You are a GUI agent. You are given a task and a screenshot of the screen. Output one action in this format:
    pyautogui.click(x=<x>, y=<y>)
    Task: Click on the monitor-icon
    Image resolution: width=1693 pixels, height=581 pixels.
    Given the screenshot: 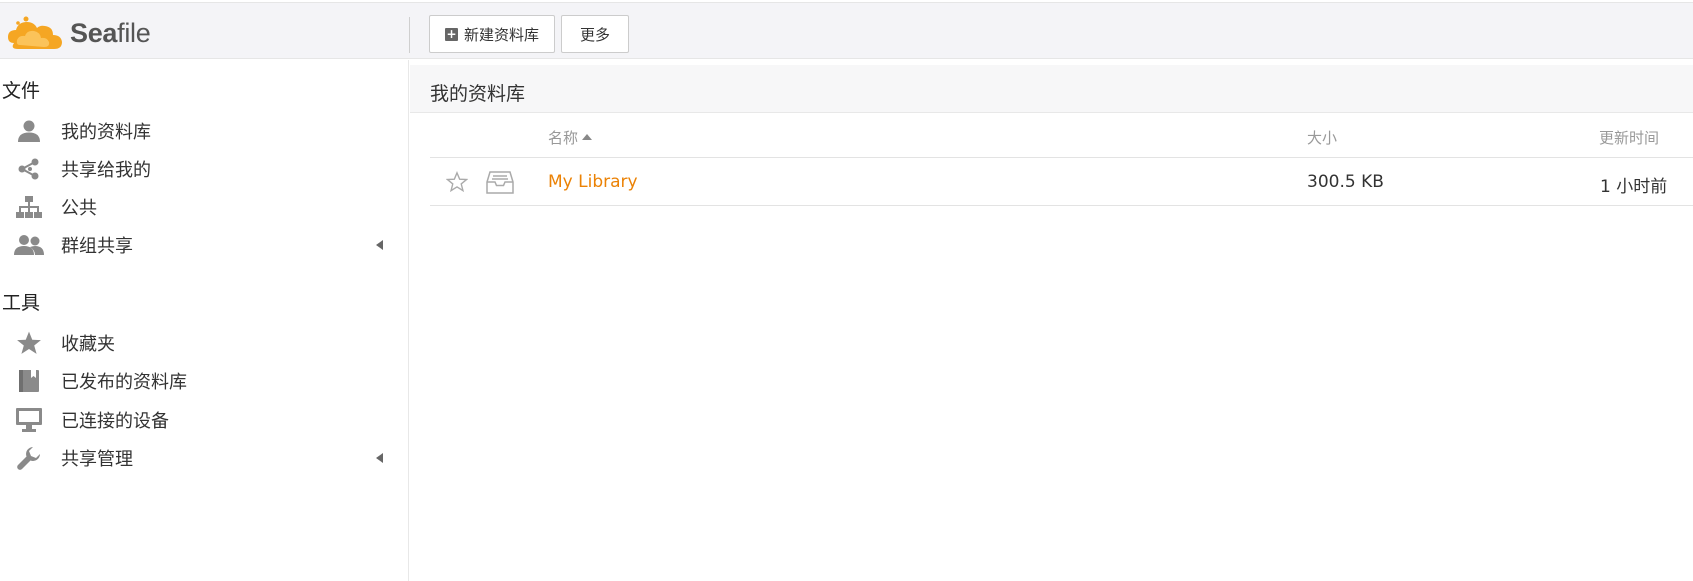 What is the action you would take?
    pyautogui.click(x=29, y=420)
    